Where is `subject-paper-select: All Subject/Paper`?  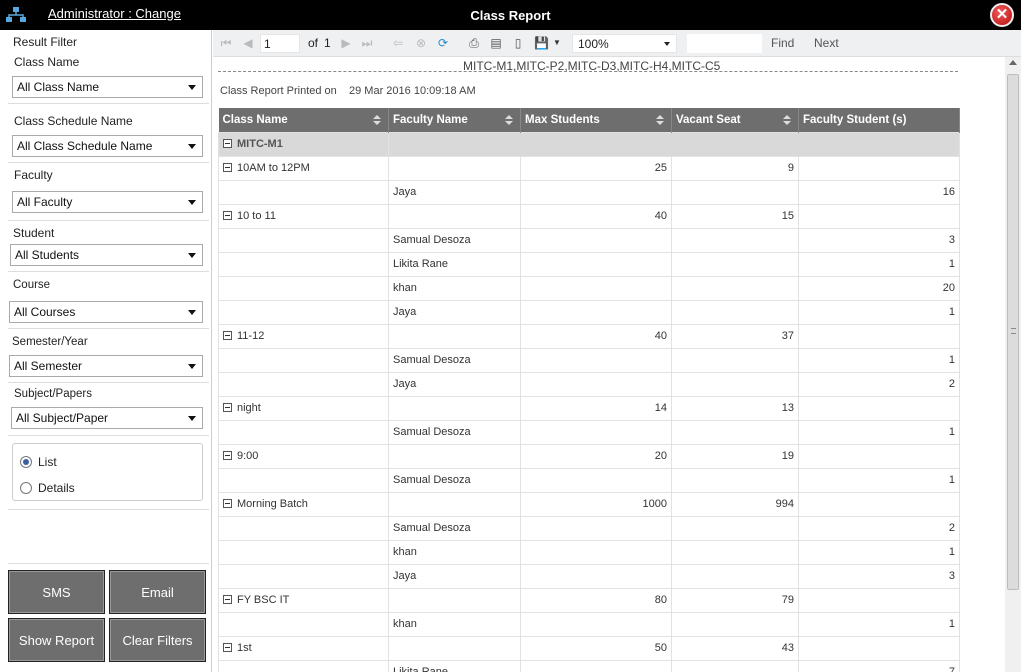 subject-paper-select: All Subject/Paper is located at coordinates (107, 418).